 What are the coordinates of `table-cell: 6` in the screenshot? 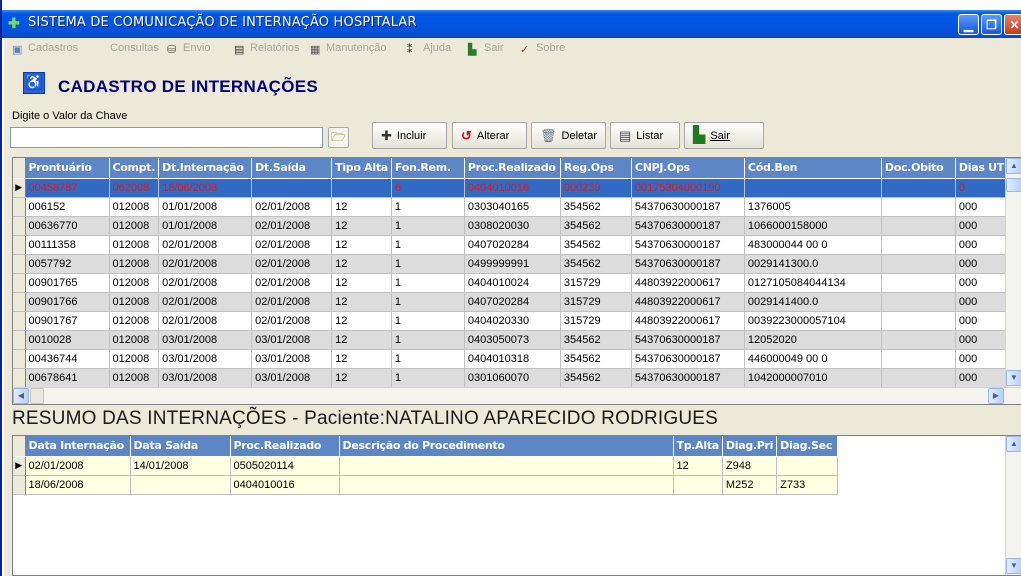 It's located at (428, 188).